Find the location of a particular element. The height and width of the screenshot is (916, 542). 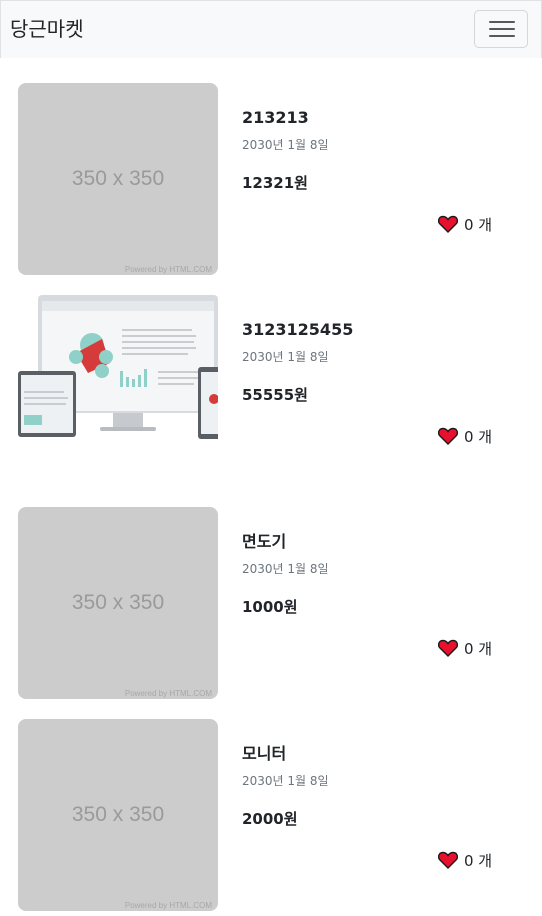

product-title: 3123125455 is located at coordinates (297, 330).